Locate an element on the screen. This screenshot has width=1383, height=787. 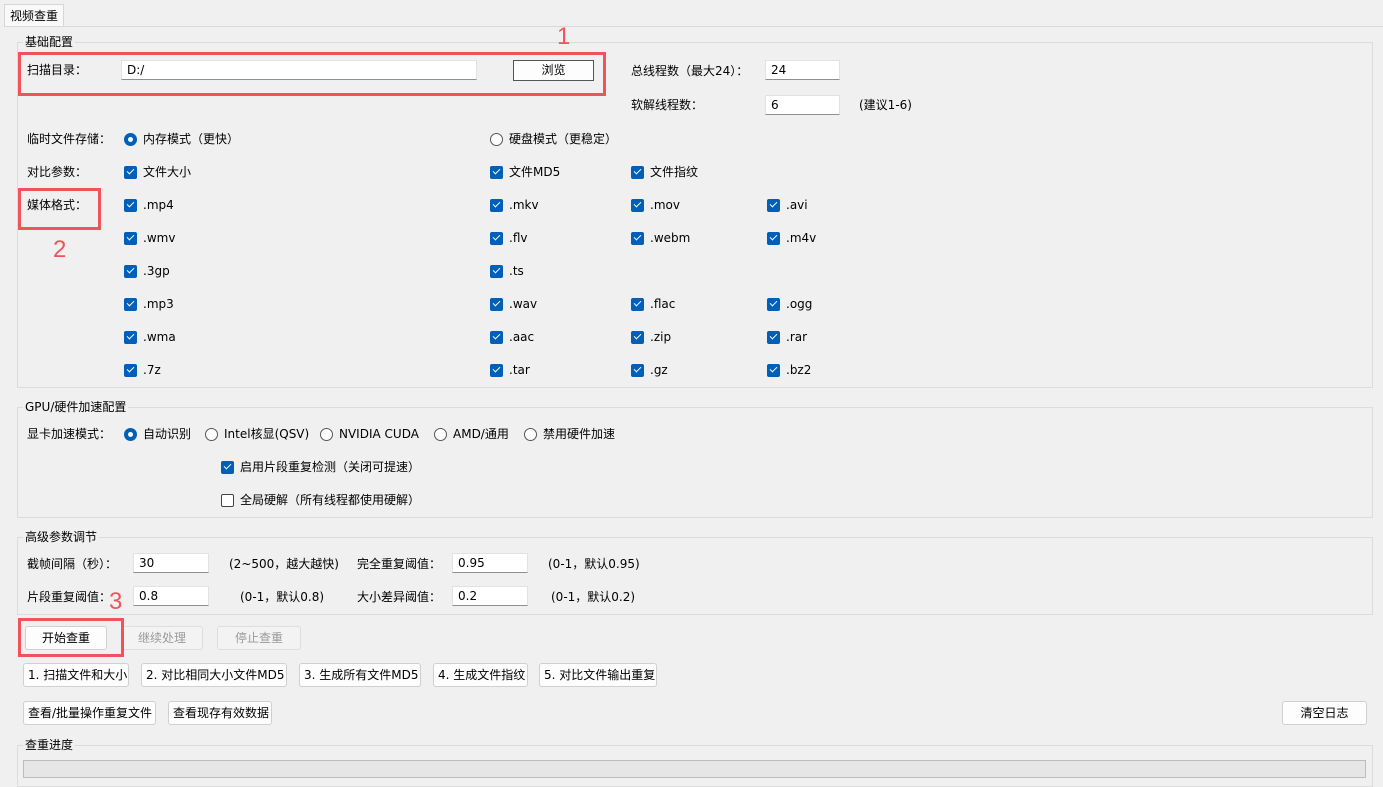
format-label: .avi is located at coordinates (797, 205).